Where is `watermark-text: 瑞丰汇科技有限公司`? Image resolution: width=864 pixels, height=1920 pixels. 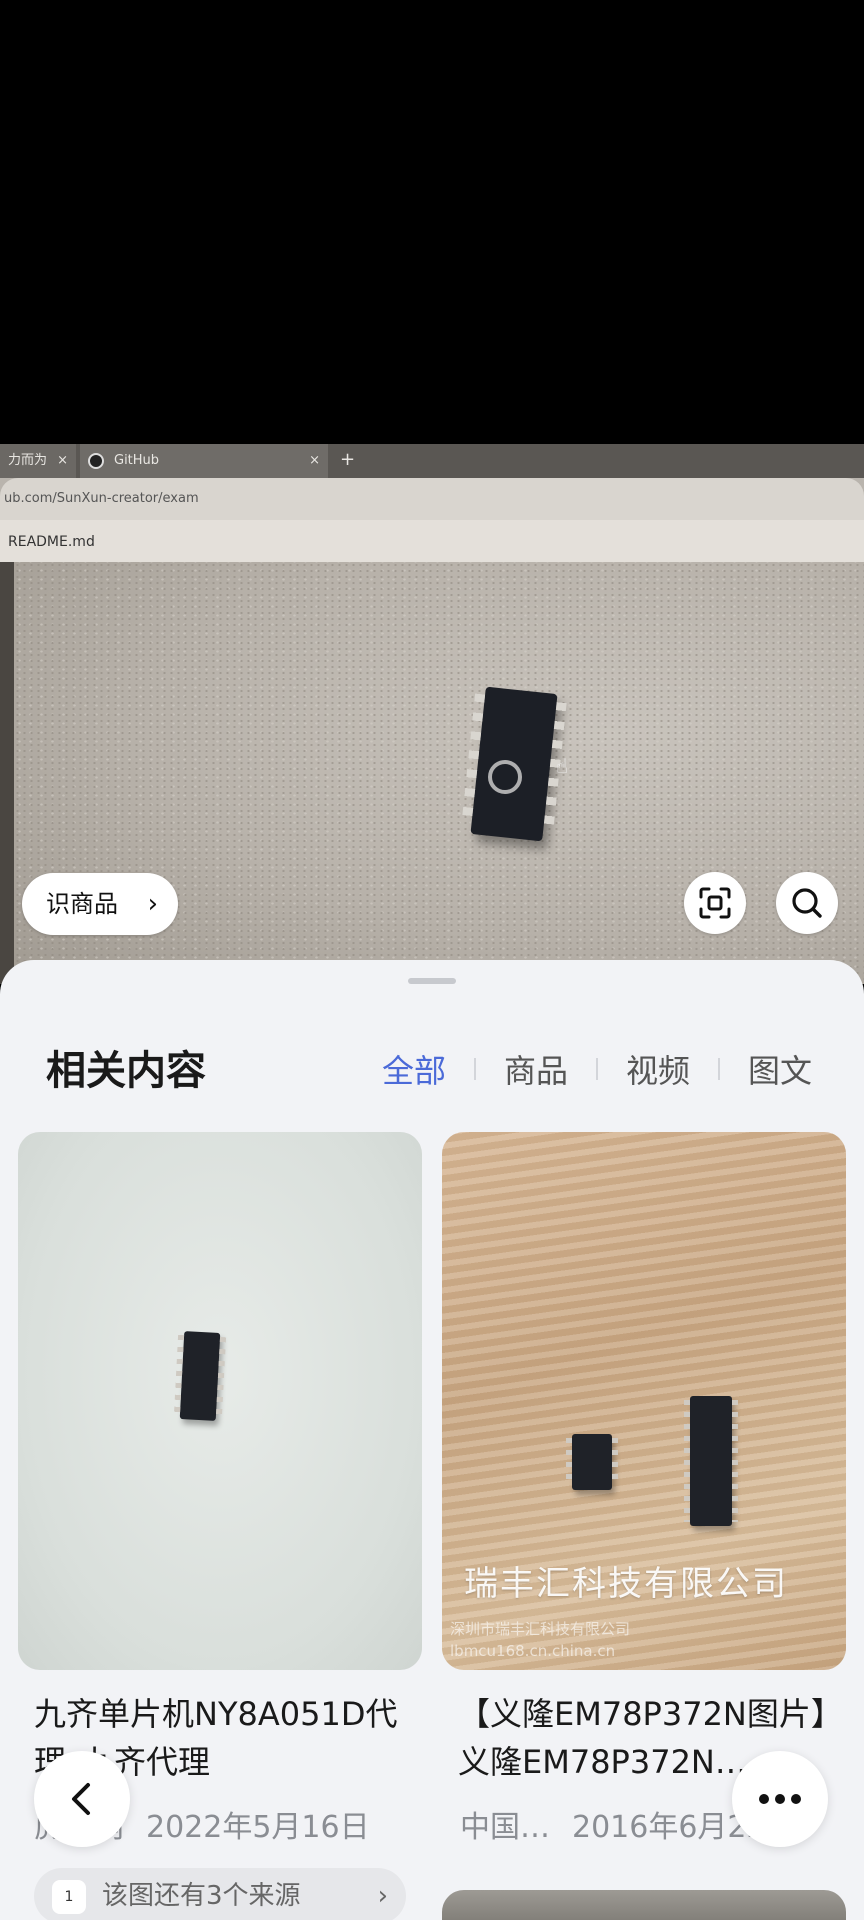 watermark-text: 瑞丰汇科技有限公司 is located at coordinates (626, 1584).